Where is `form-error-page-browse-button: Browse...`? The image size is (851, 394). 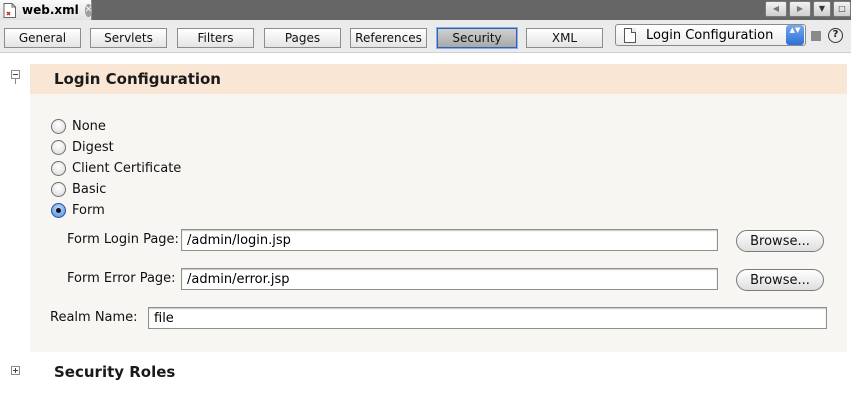
form-error-page-browse-button: Browse... is located at coordinates (780, 280).